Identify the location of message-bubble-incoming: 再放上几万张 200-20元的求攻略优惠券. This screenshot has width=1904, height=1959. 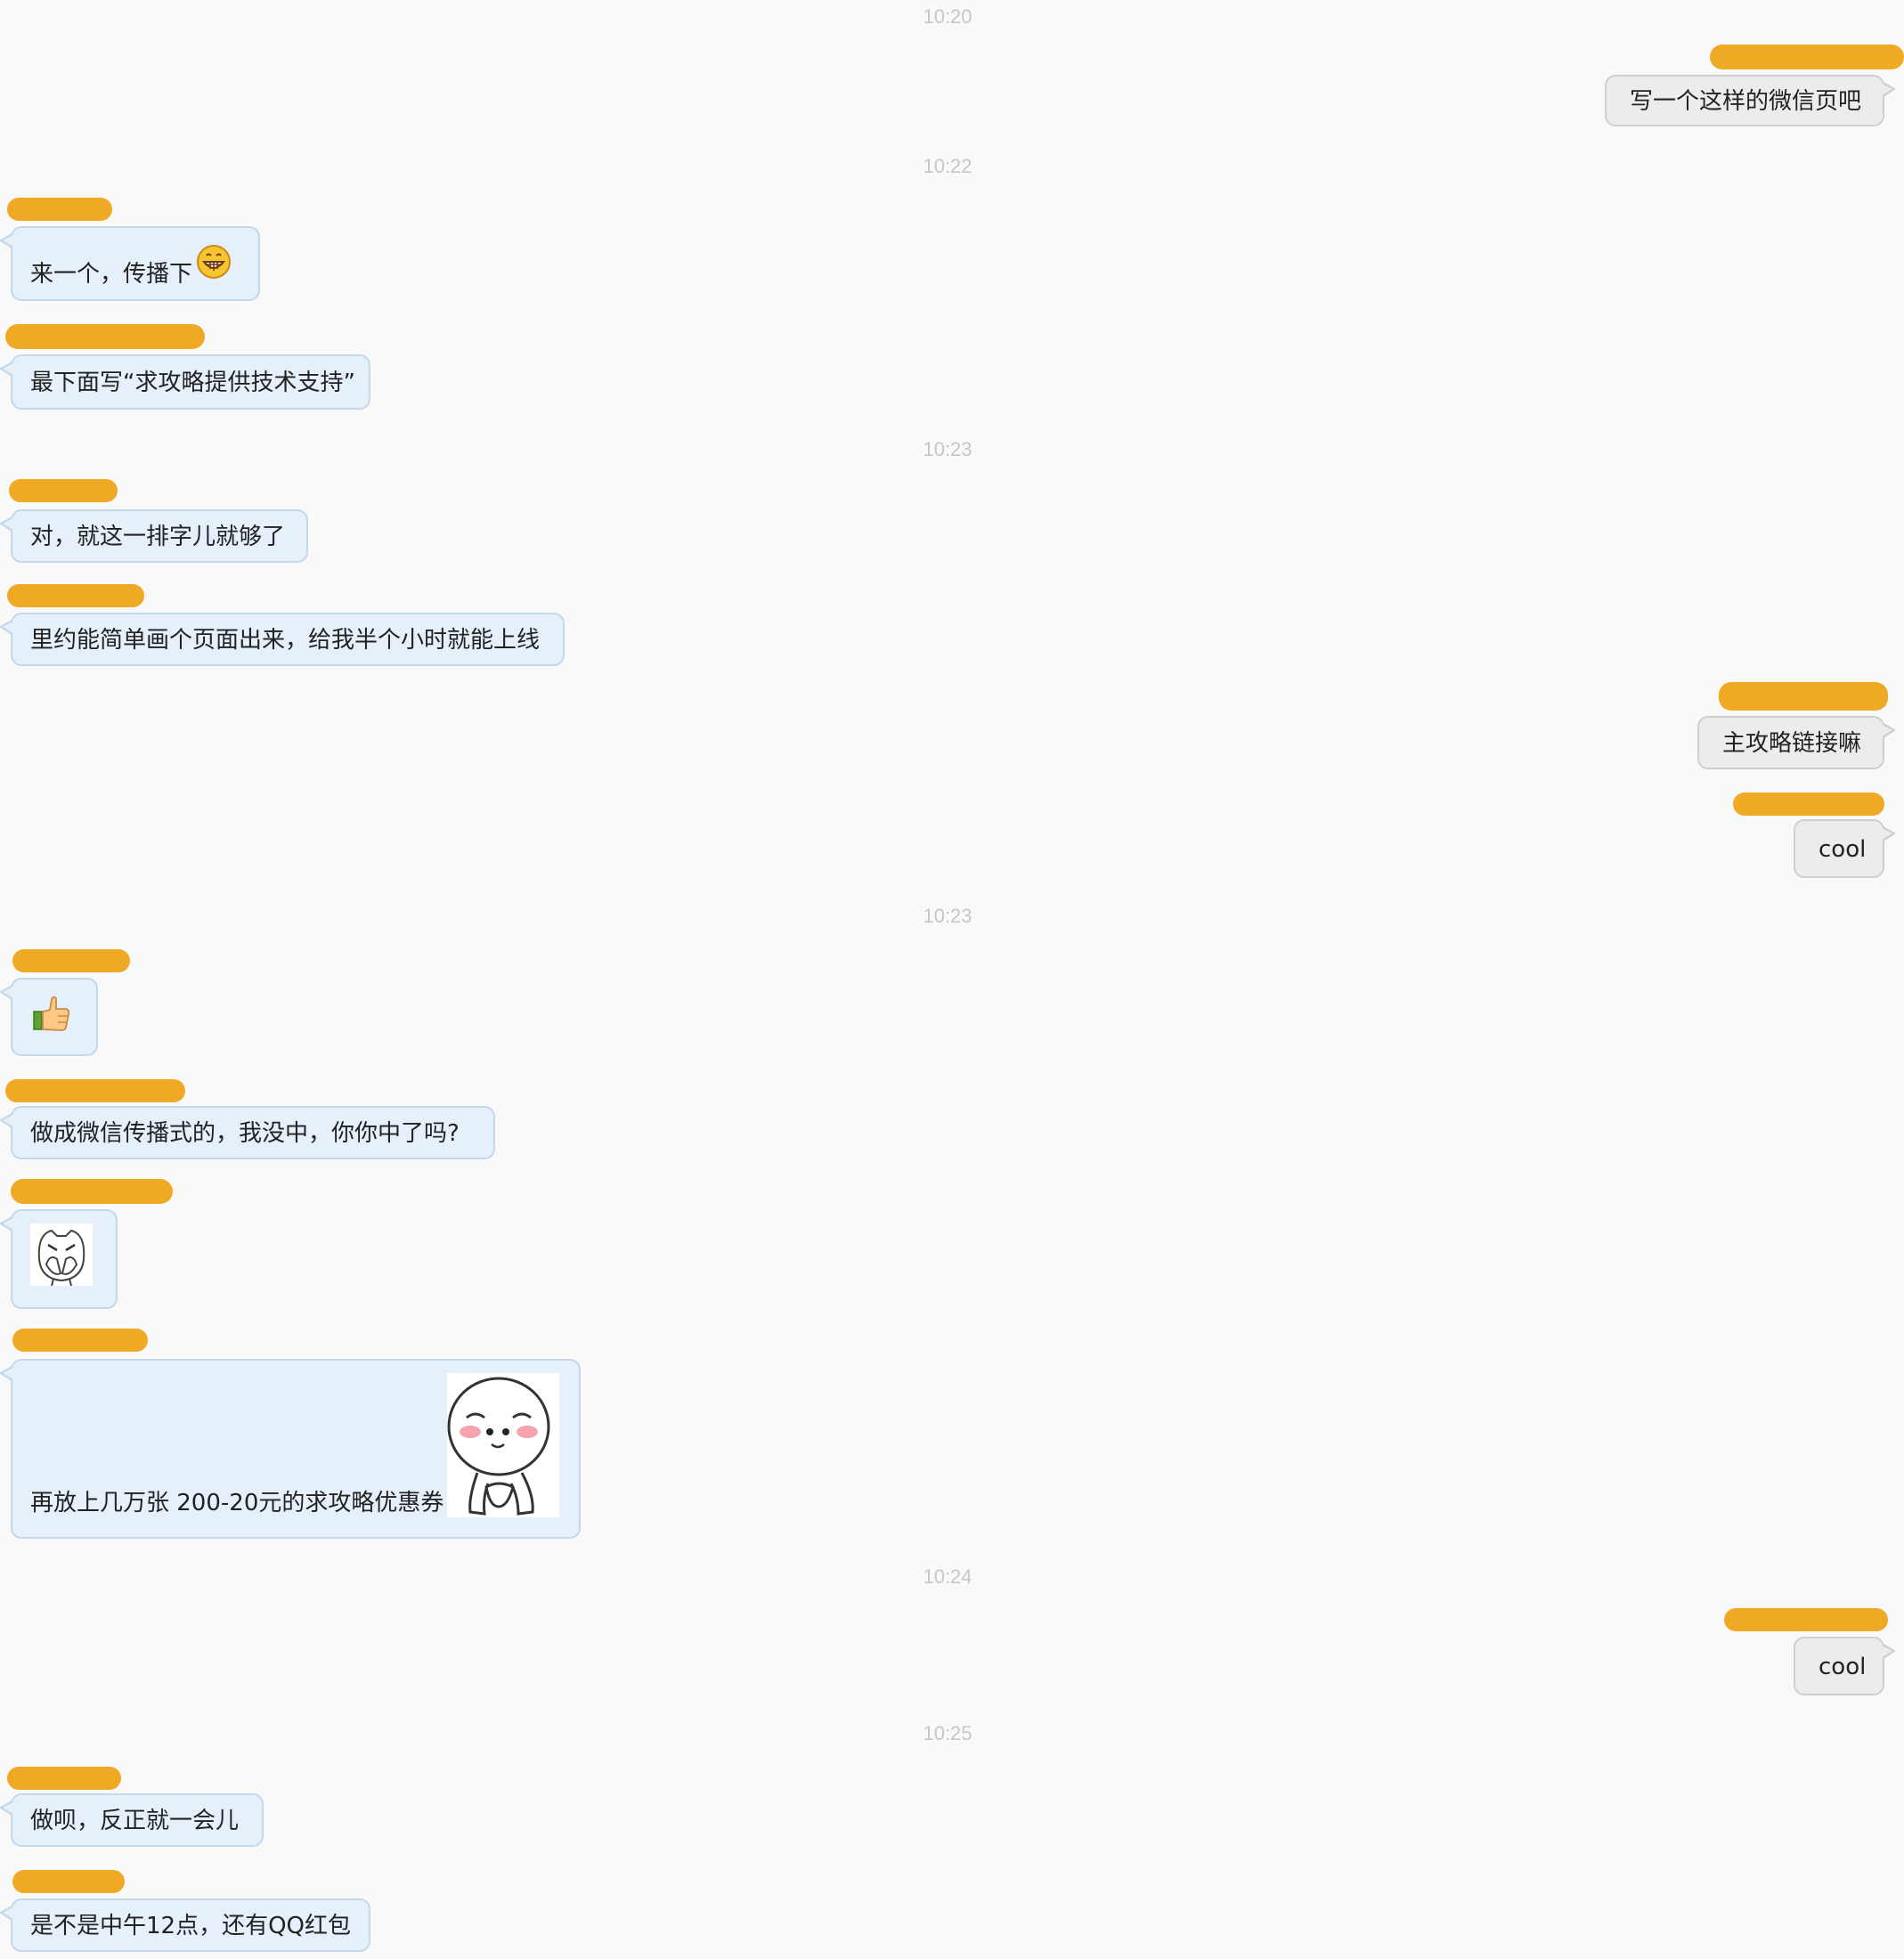
(290, 1449).